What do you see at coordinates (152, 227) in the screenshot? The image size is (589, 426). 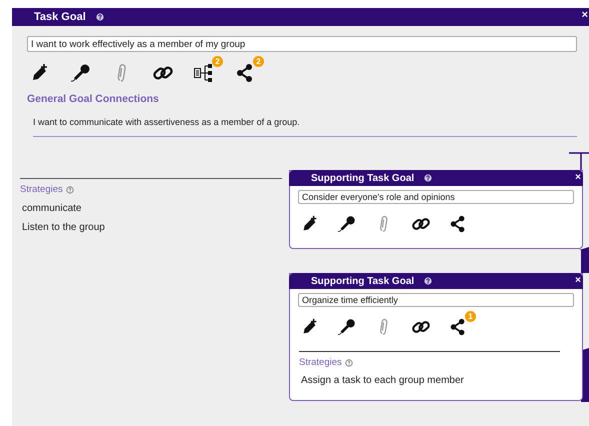 I see `strategy-item: Listen to the group` at bounding box center [152, 227].